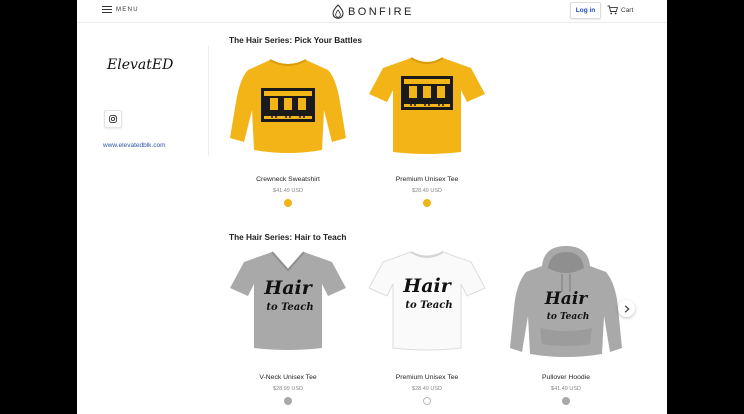 This screenshot has width=744, height=414. I want to click on sidebar-divider, so click(208, 101).